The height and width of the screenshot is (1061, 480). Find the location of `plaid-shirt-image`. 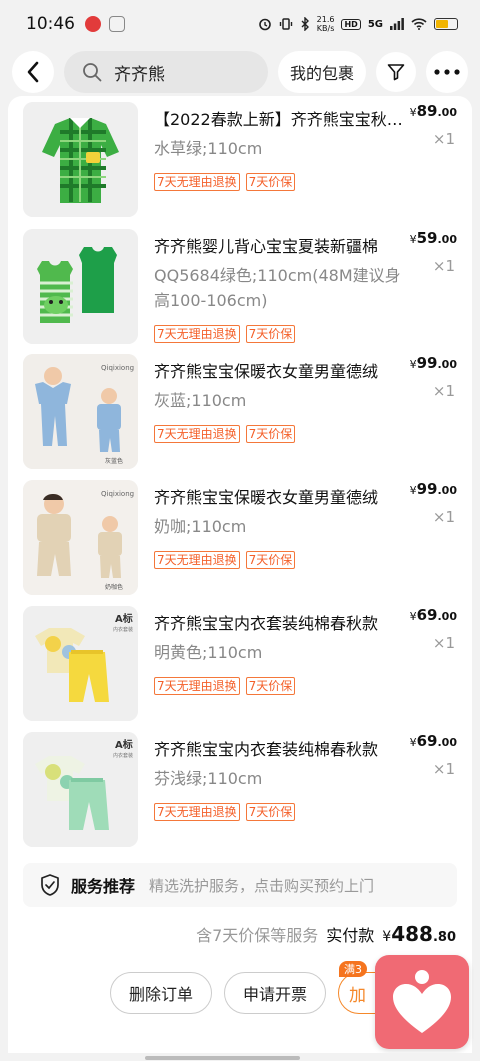

plaid-shirt-image is located at coordinates (80, 159).